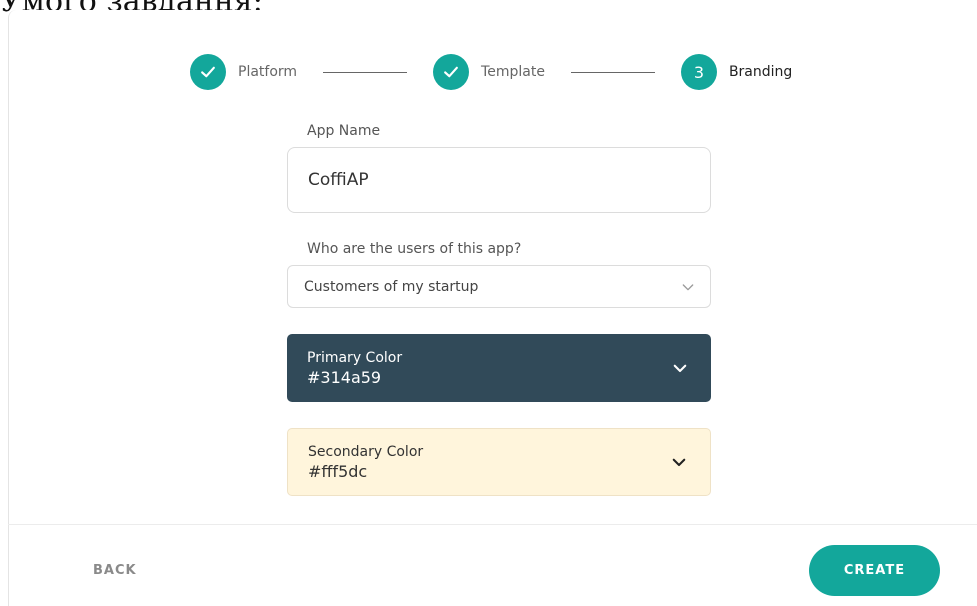  What do you see at coordinates (513, 72) in the screenshot?
I see `step-label: Template` at bounding box center [513, 72].